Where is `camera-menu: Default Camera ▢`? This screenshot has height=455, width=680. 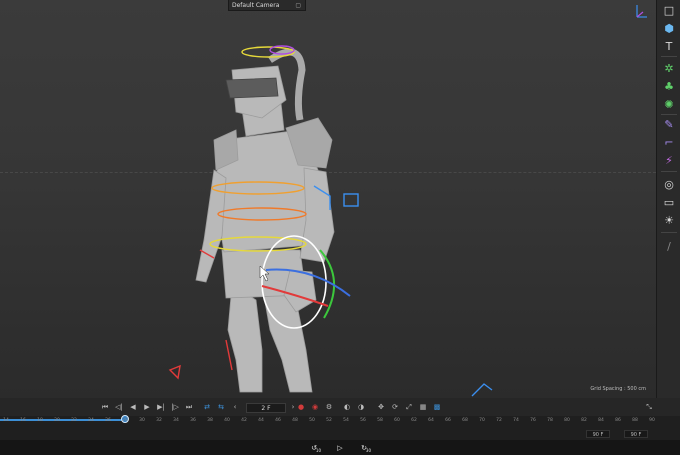 camera-menu: Default Camera ▢ is located at coordinates (267, 5).